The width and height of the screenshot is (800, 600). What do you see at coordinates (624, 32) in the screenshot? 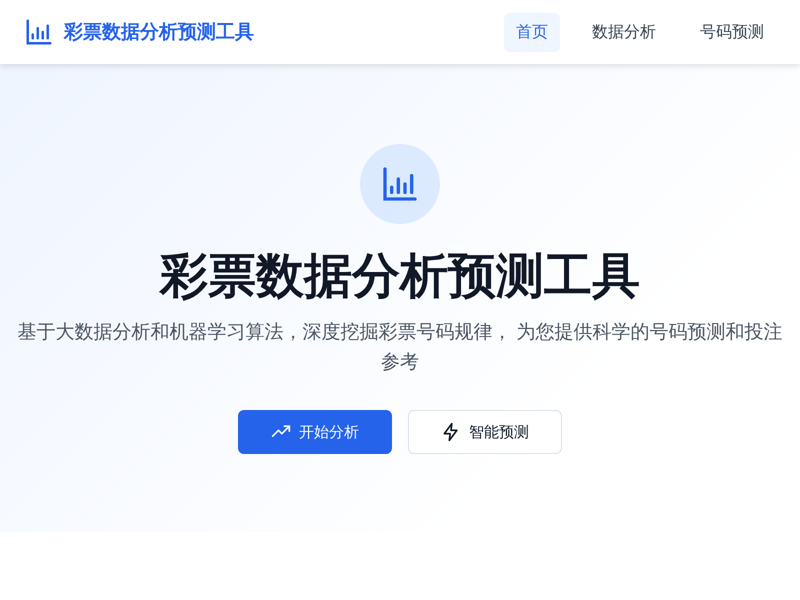
I see `nav-tab: 数据分析` at bounding box center [624, 32].